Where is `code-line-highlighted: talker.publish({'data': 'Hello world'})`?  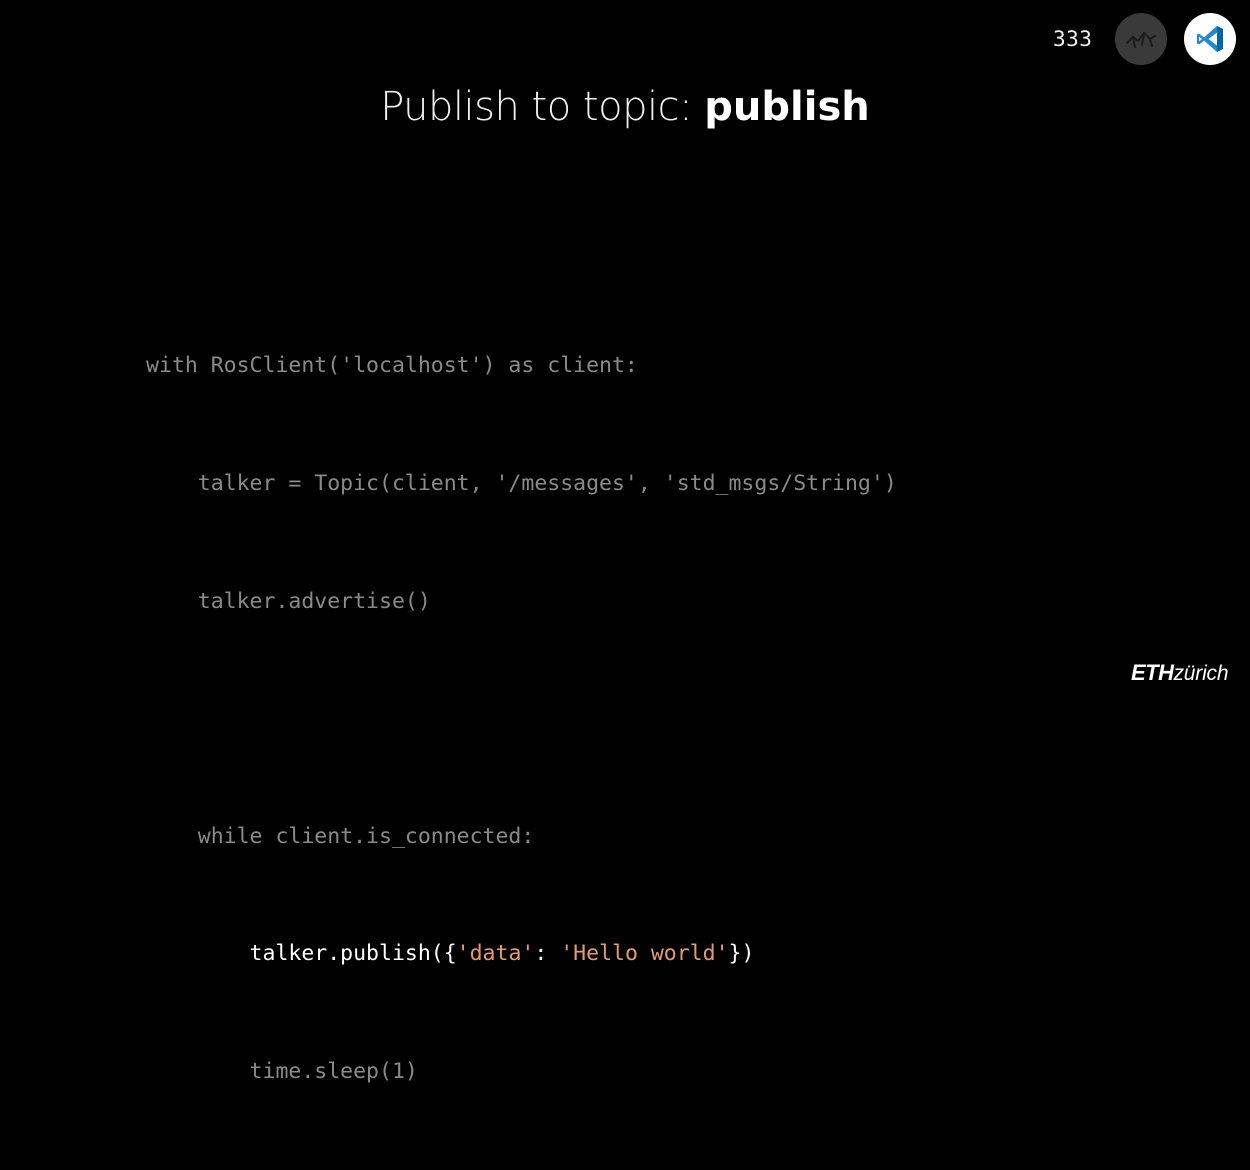 code-line-highlighted: talker.publish({'data': 'Hello world'}) is located at coordinates (521, 953).